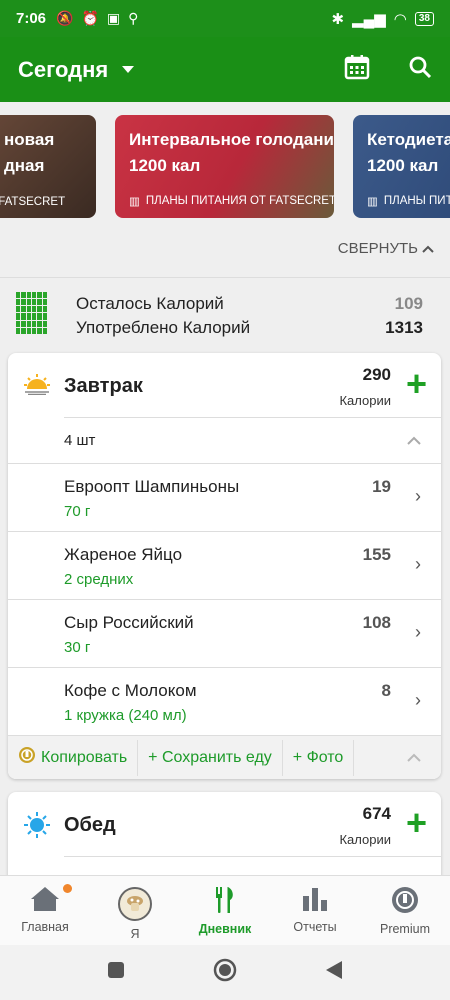 Image resolution: width=450 pixels, height=1000 pixels. What do you see at coordinates (27, 757) in the screenshot?
I see `copy-icon` at bounding box center [27, 757].